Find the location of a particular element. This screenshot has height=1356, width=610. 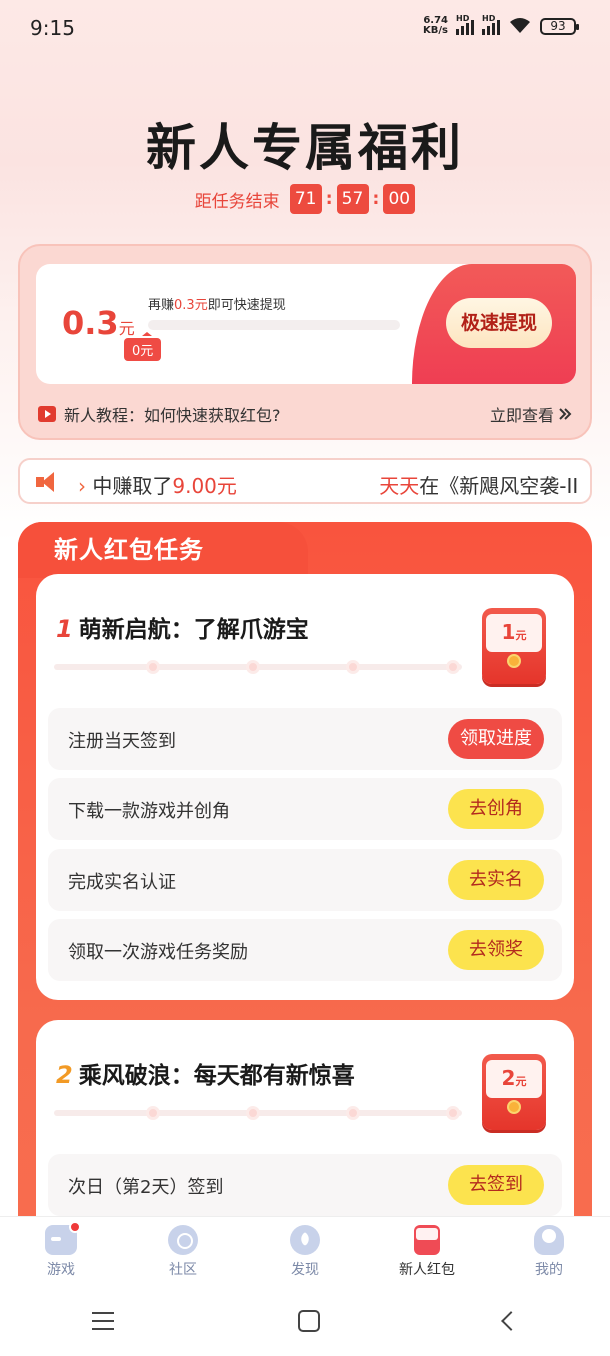

countdown-hours: 71 is located at coordinates (305, 199).